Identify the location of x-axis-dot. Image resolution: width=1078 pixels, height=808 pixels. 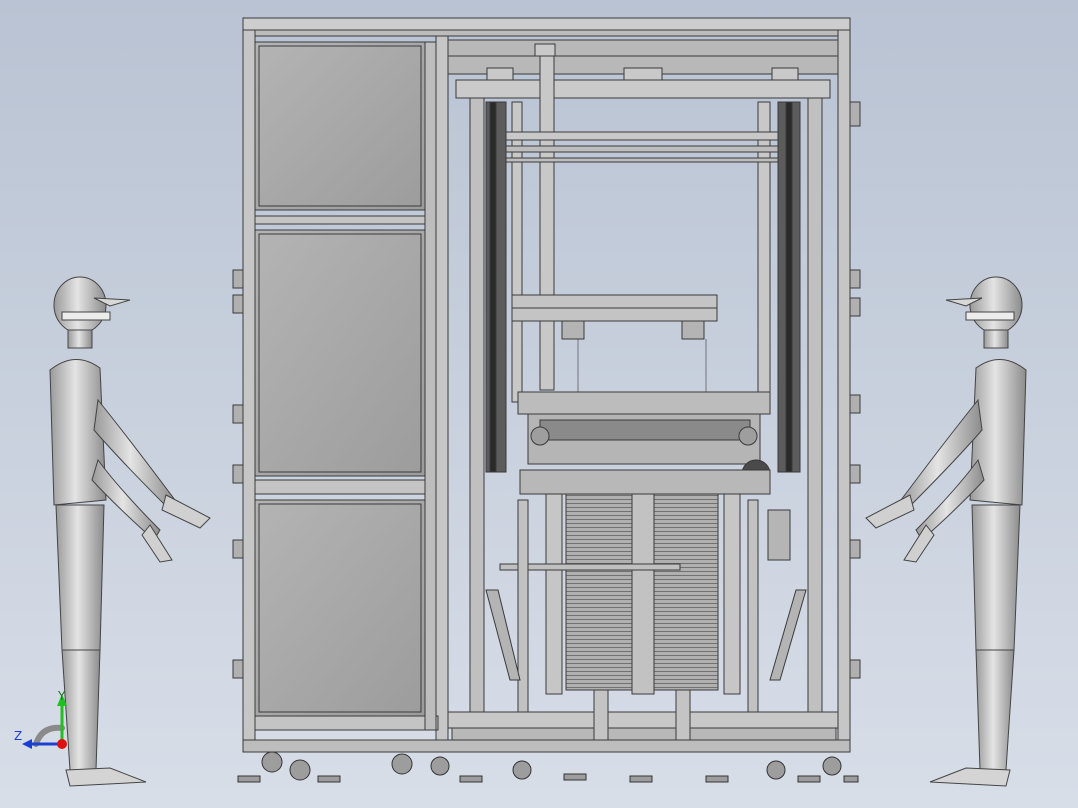
(62, 744).